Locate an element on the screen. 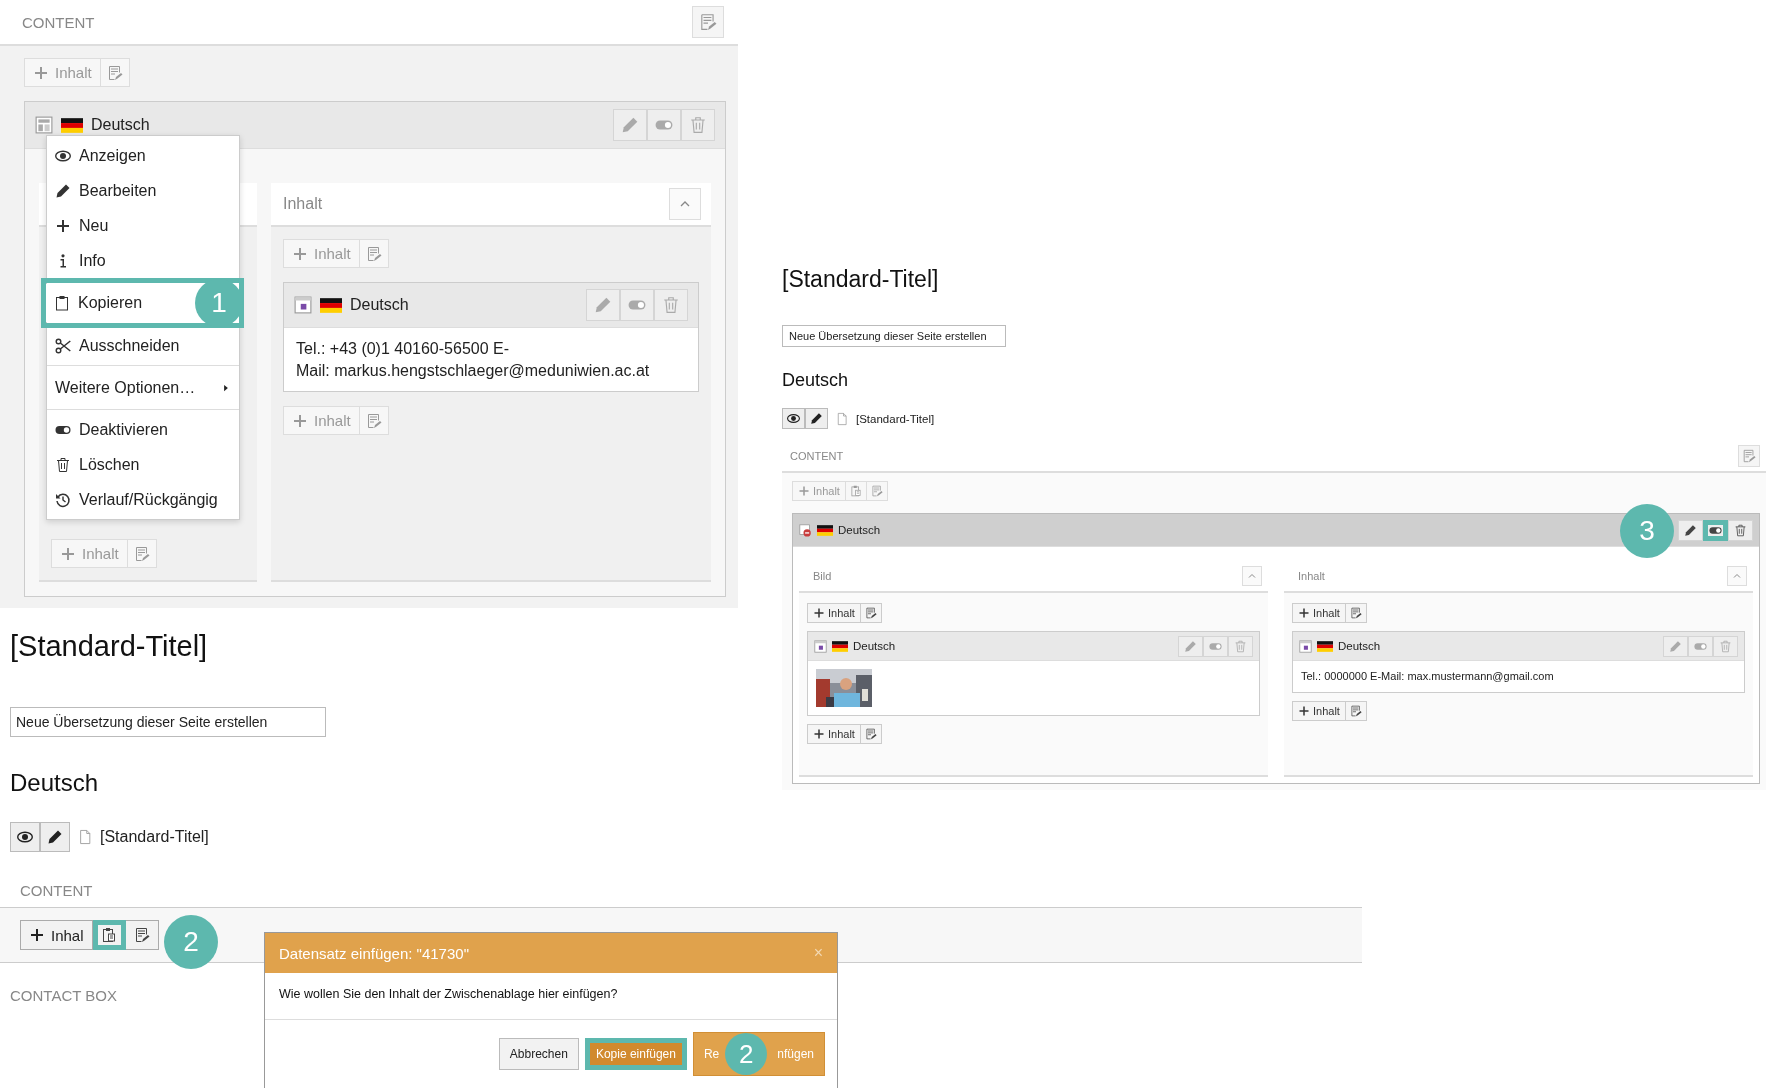 Image resolution: width=1766 pixels, height=1088 pixels. column-title: Bild is located at coordinates (822, 576).